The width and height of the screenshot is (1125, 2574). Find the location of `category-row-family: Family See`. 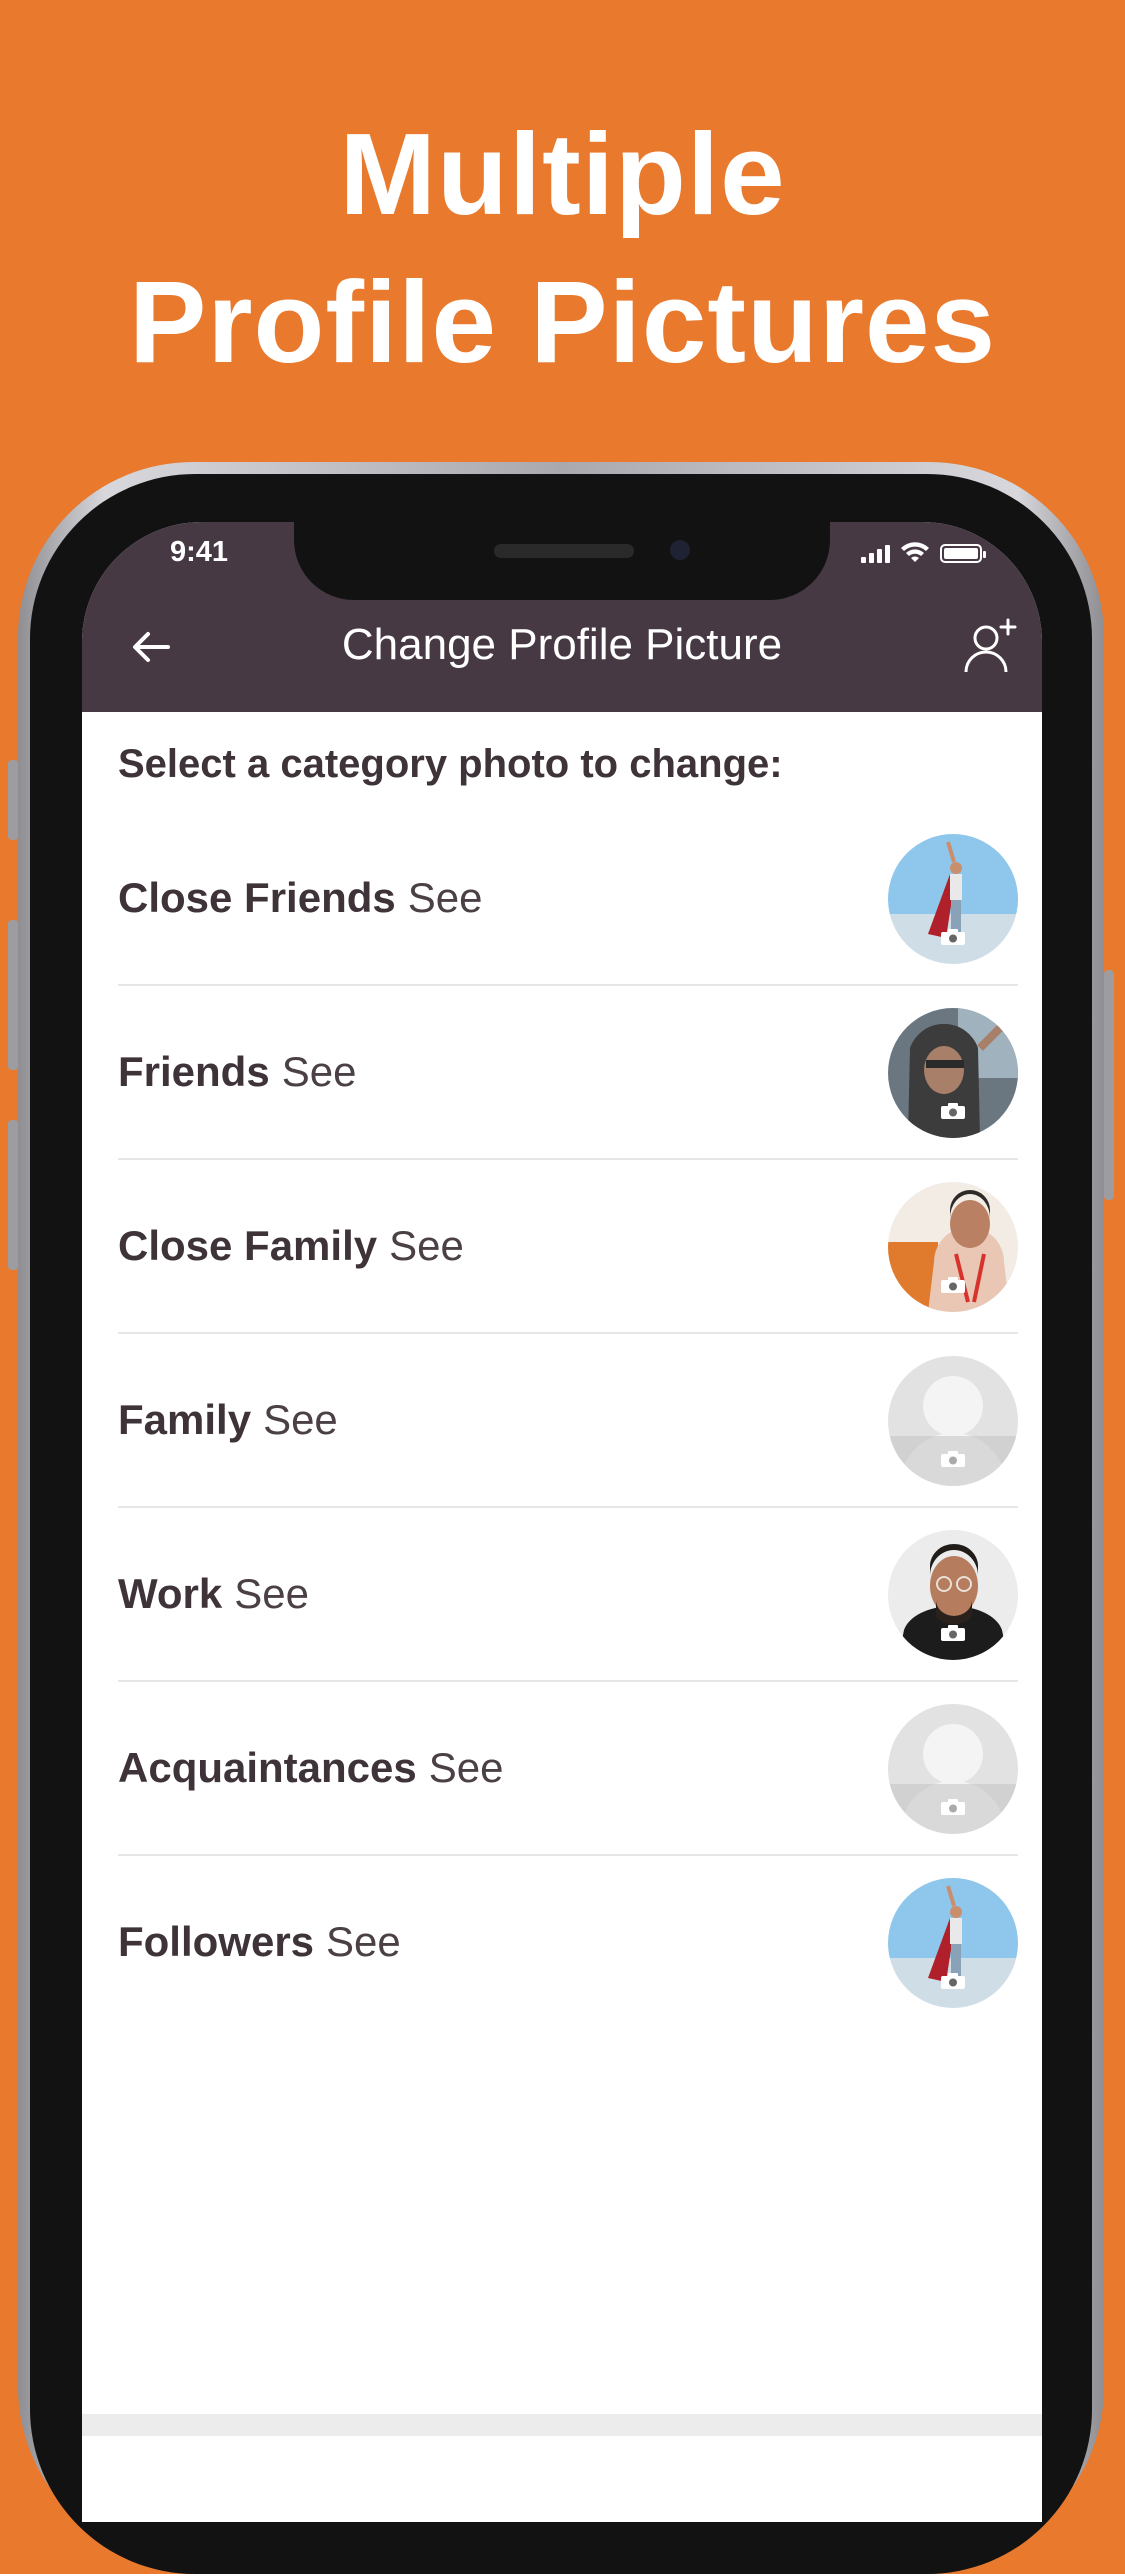

category-row-family: Family See is located at coordinates (568, 1421).